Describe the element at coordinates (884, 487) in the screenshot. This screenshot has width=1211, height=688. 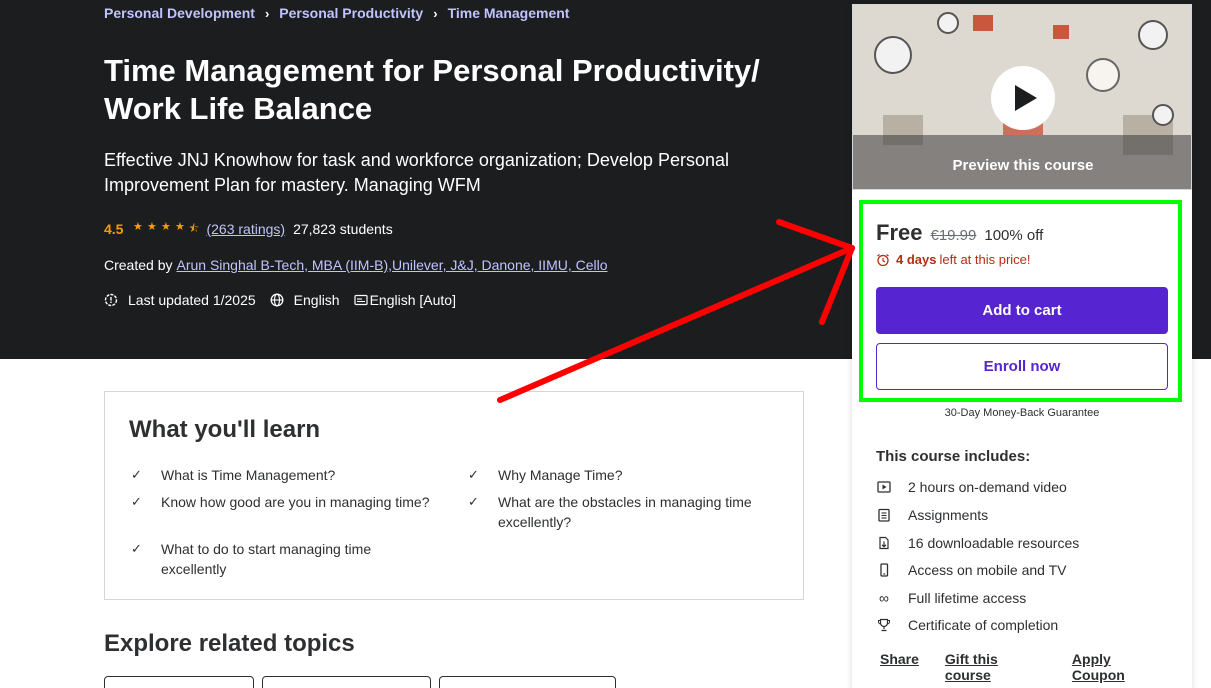
I see `video-icon` at that location.